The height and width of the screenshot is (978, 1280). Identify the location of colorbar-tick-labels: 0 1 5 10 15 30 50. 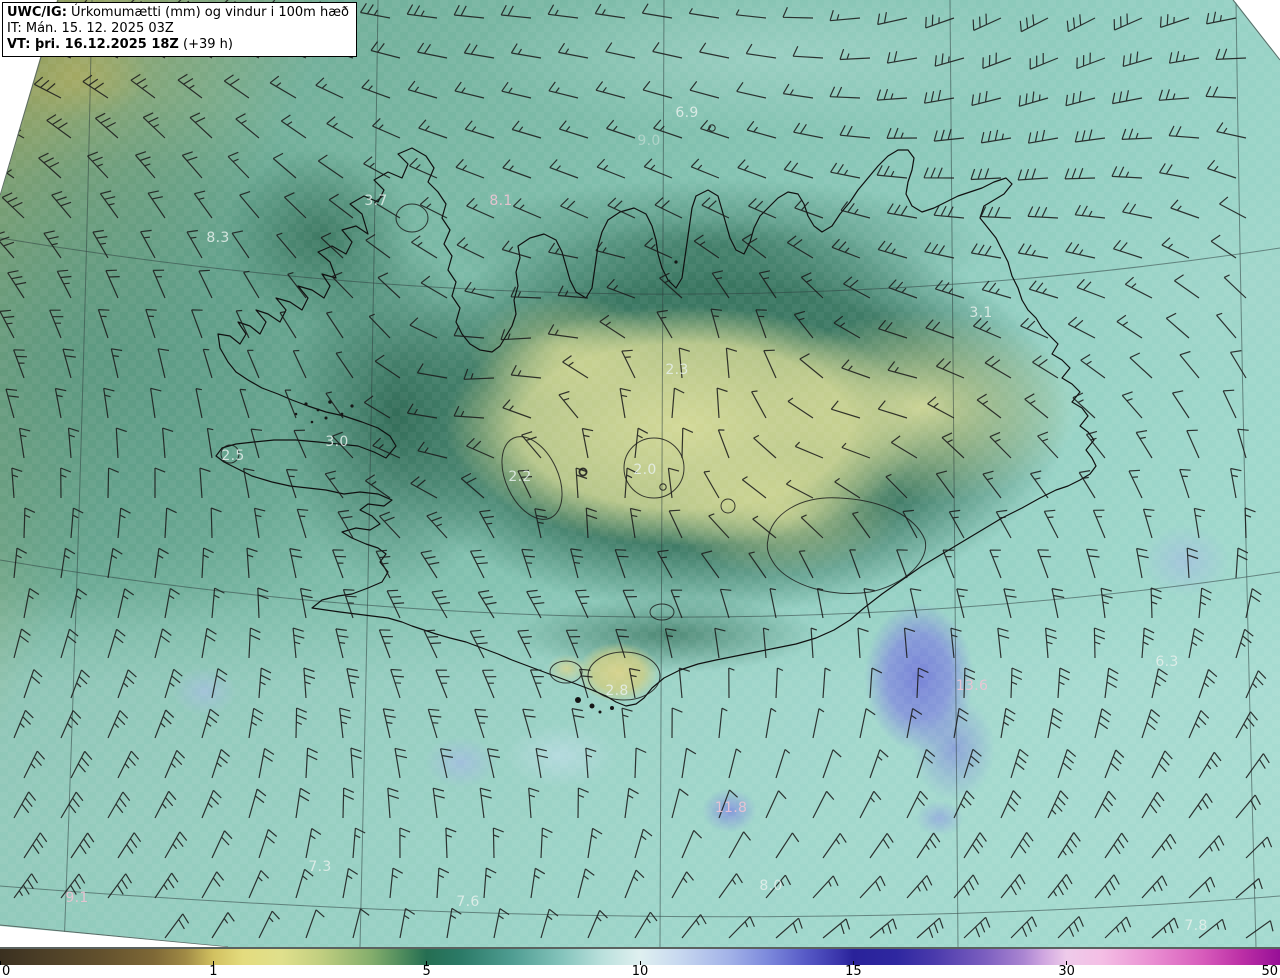
(640, 971).